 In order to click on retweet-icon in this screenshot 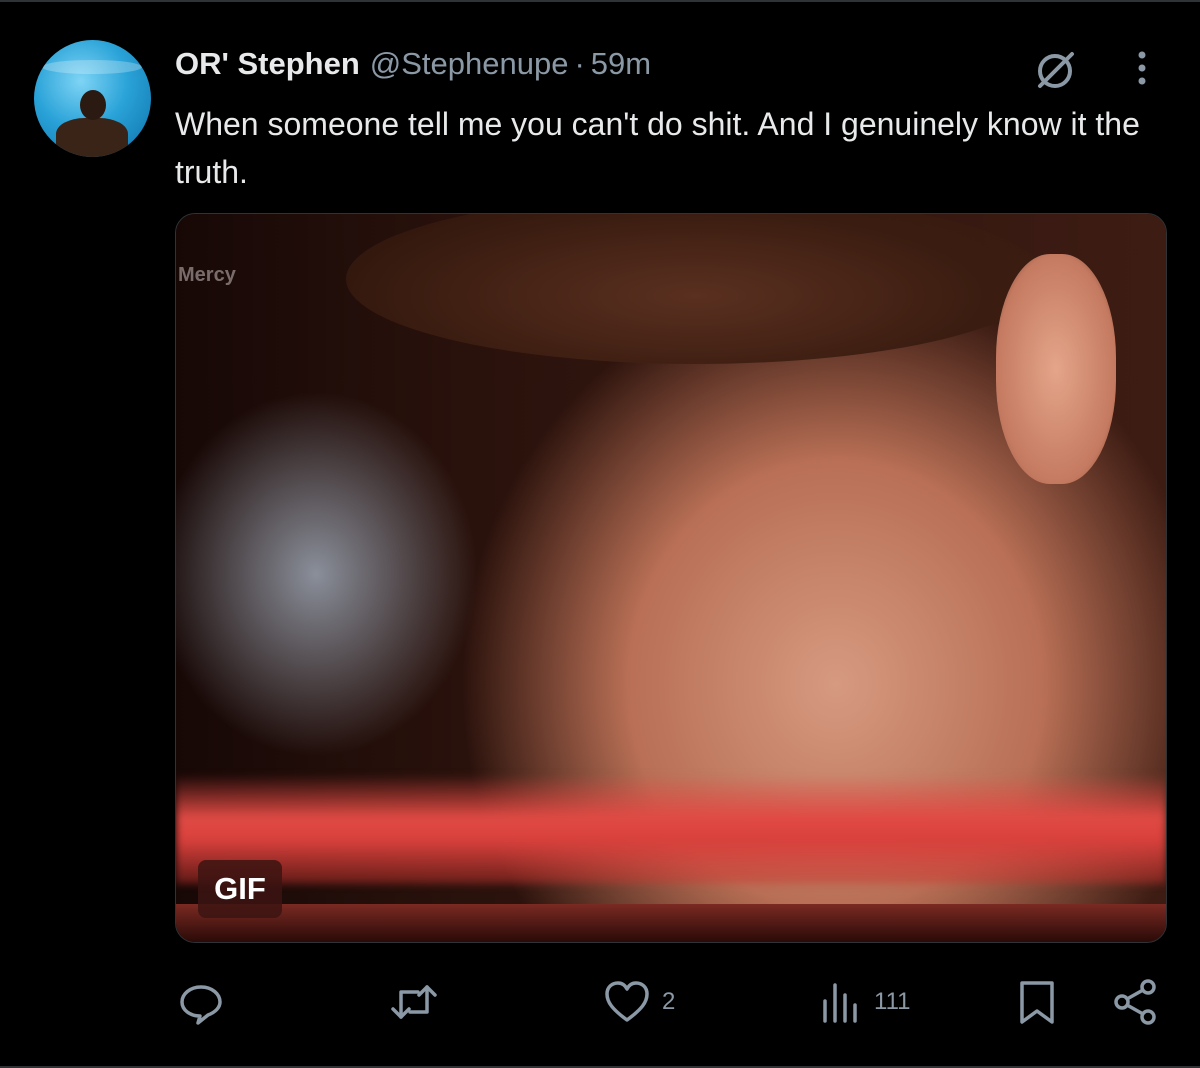, I will do `click(414, 1002)`.